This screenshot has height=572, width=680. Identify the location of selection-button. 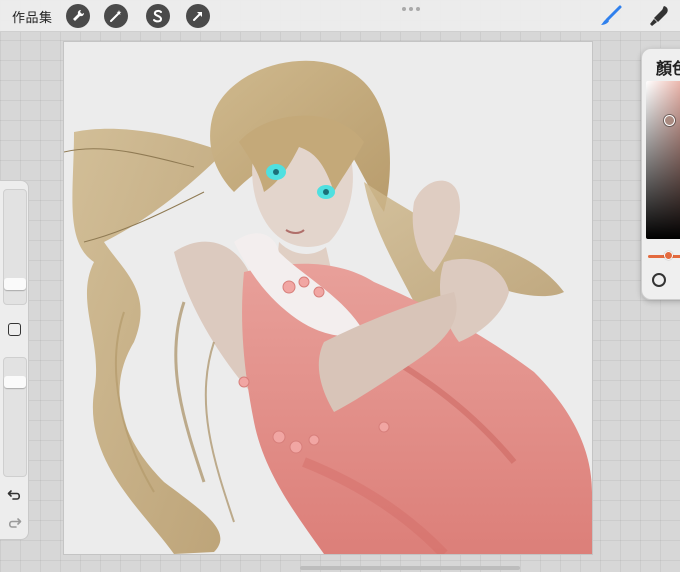
(158, 16).